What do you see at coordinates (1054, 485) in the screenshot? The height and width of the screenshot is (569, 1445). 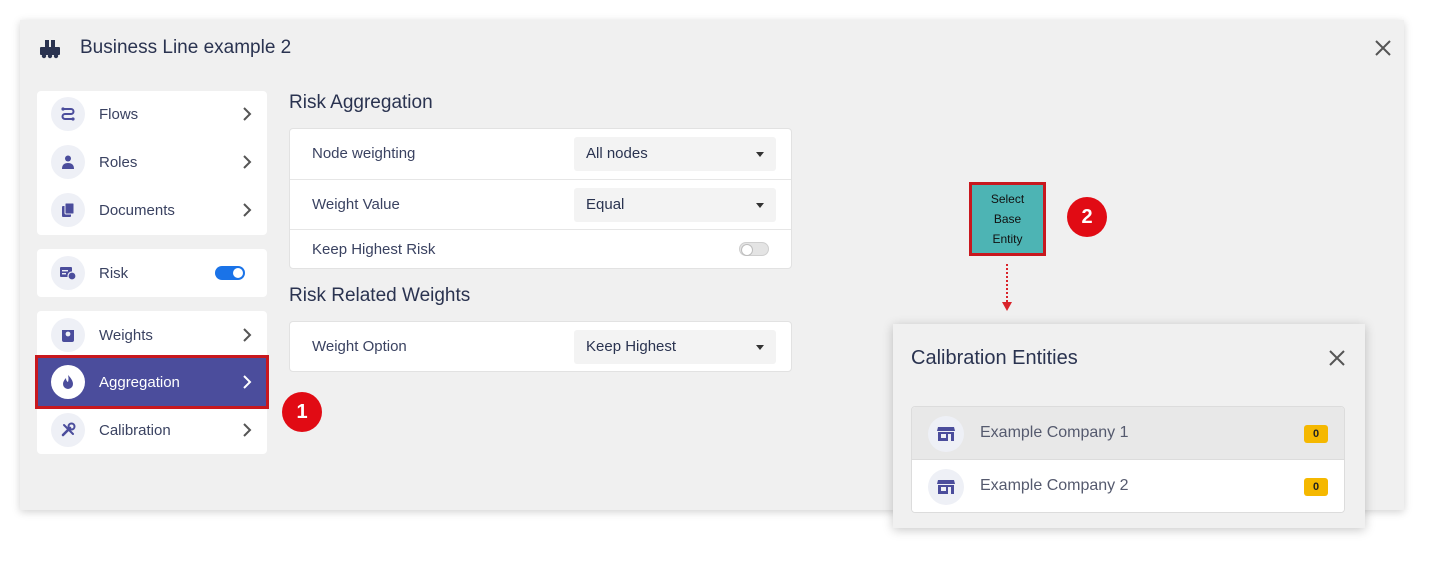 I see `entity-name: Example Company 2` at bounding box center [1054, 485].